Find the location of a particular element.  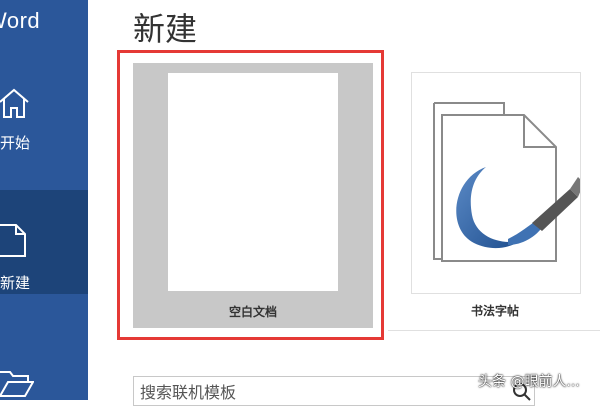

sidebar-item-home: 开始 is located at coordinates (44, 120).